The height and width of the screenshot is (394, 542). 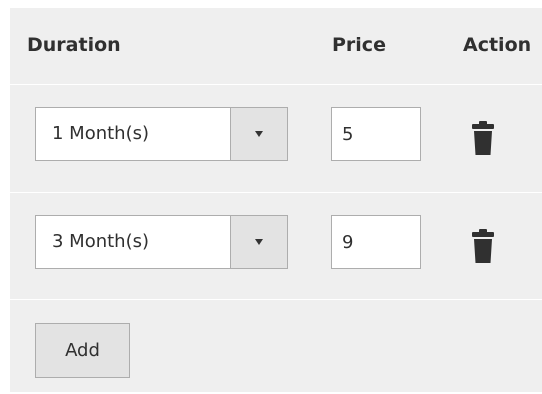 I want to click on header-price: Price, so click(x=359, y=45).